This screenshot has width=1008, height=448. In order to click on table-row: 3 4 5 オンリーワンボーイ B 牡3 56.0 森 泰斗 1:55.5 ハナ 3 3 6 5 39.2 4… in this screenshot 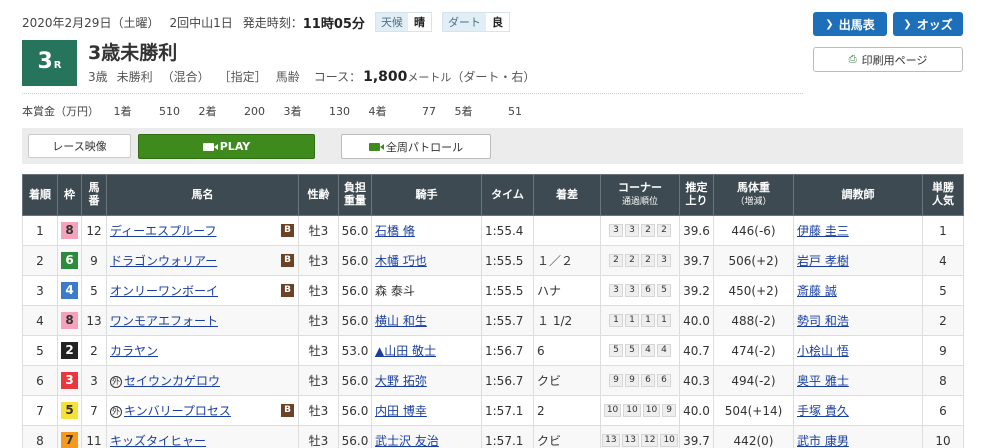, I will do `click(493, 290)`.